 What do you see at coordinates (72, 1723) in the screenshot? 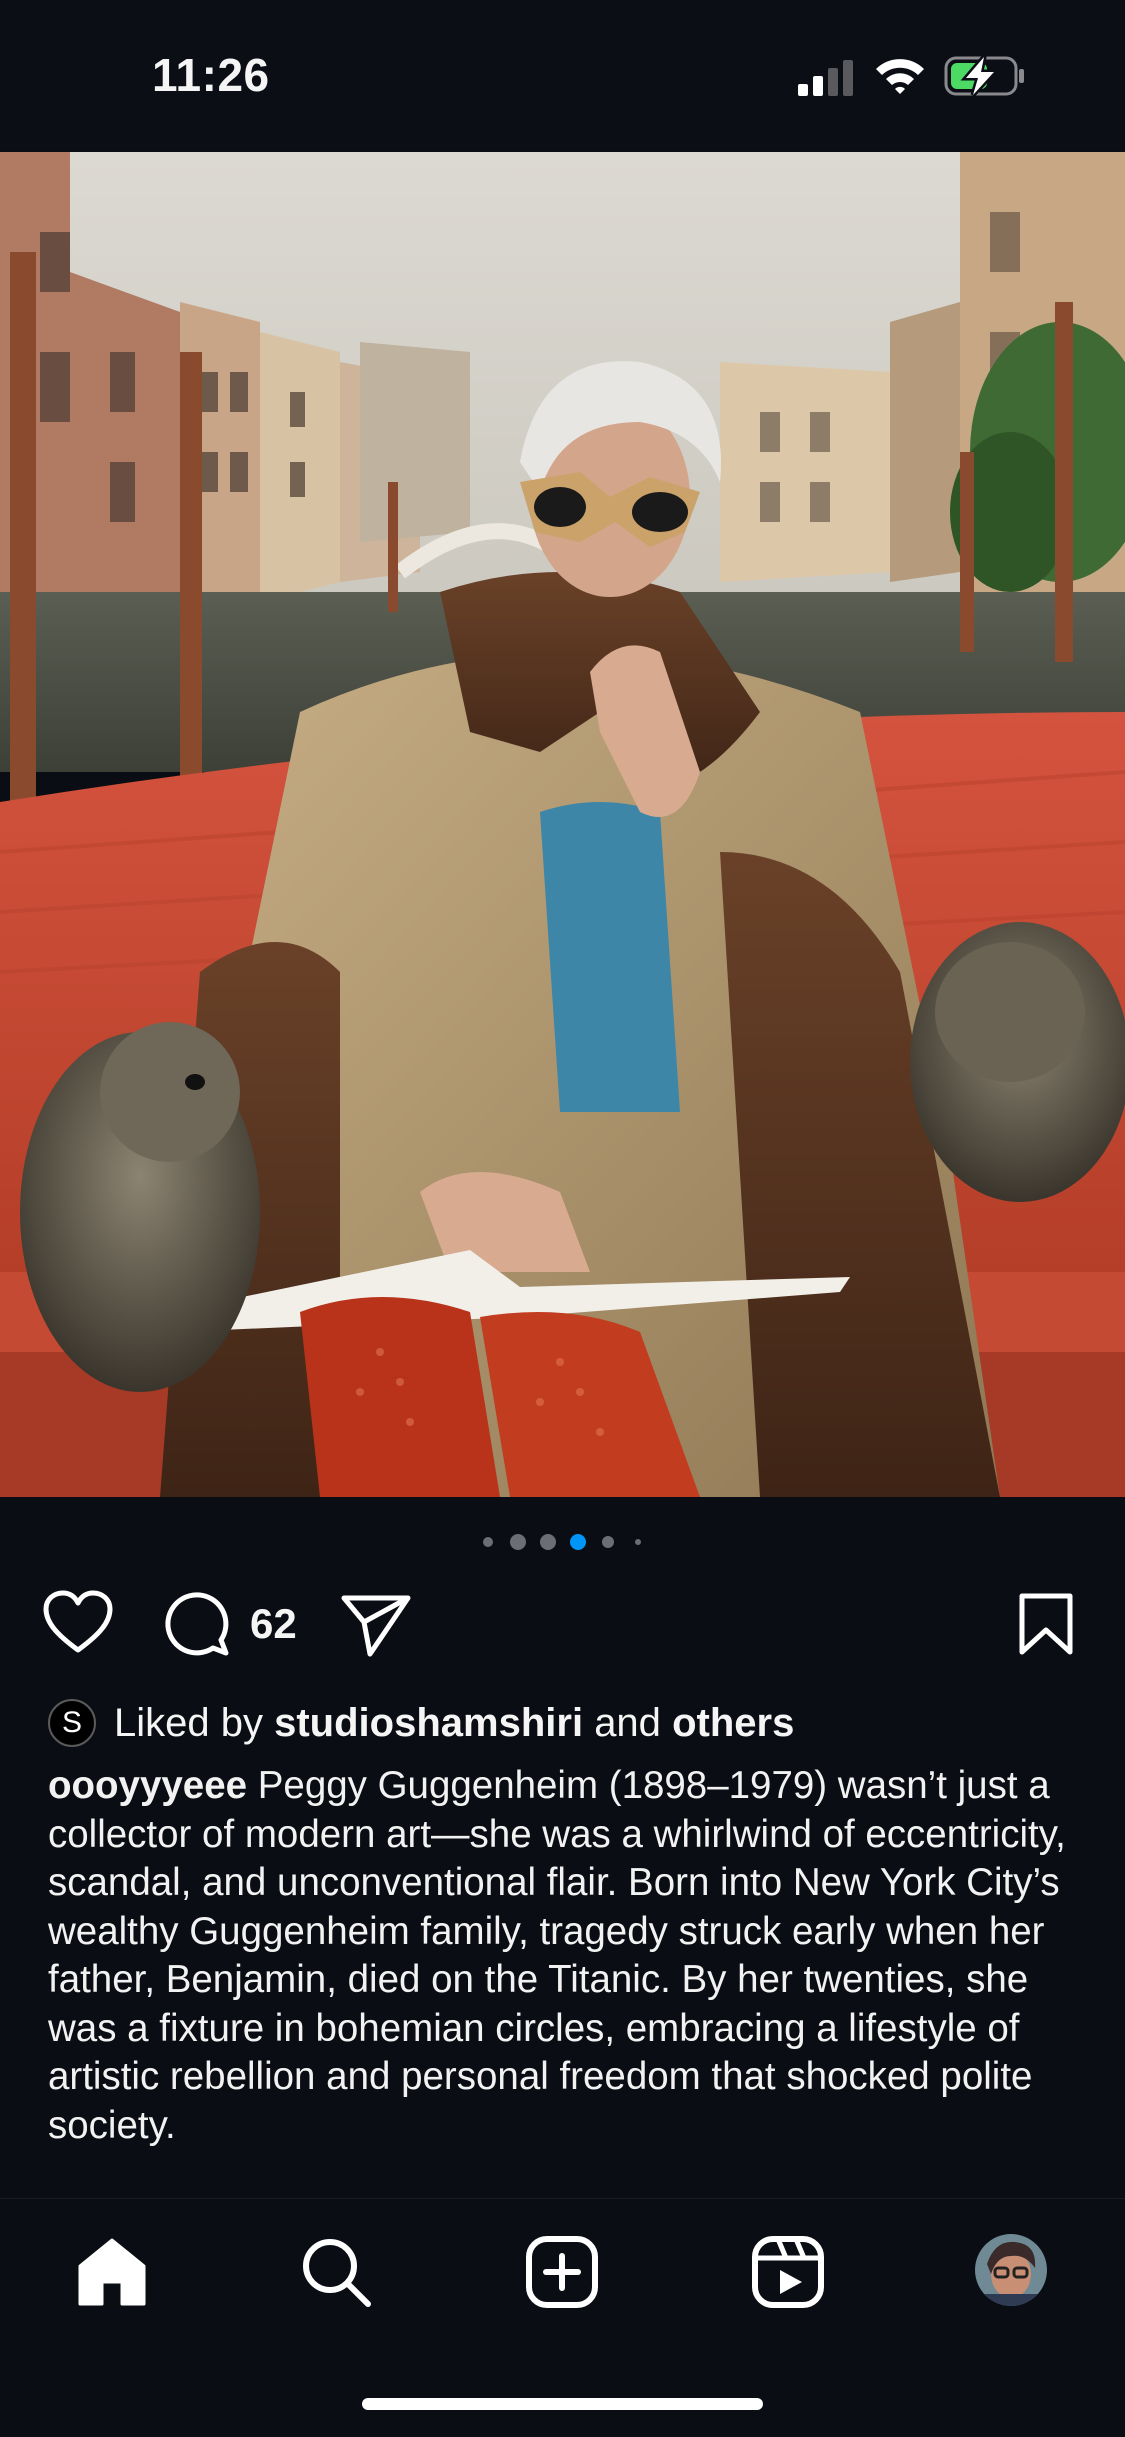
I see `liker-avatar: S` at bounding box center [72, 1723].